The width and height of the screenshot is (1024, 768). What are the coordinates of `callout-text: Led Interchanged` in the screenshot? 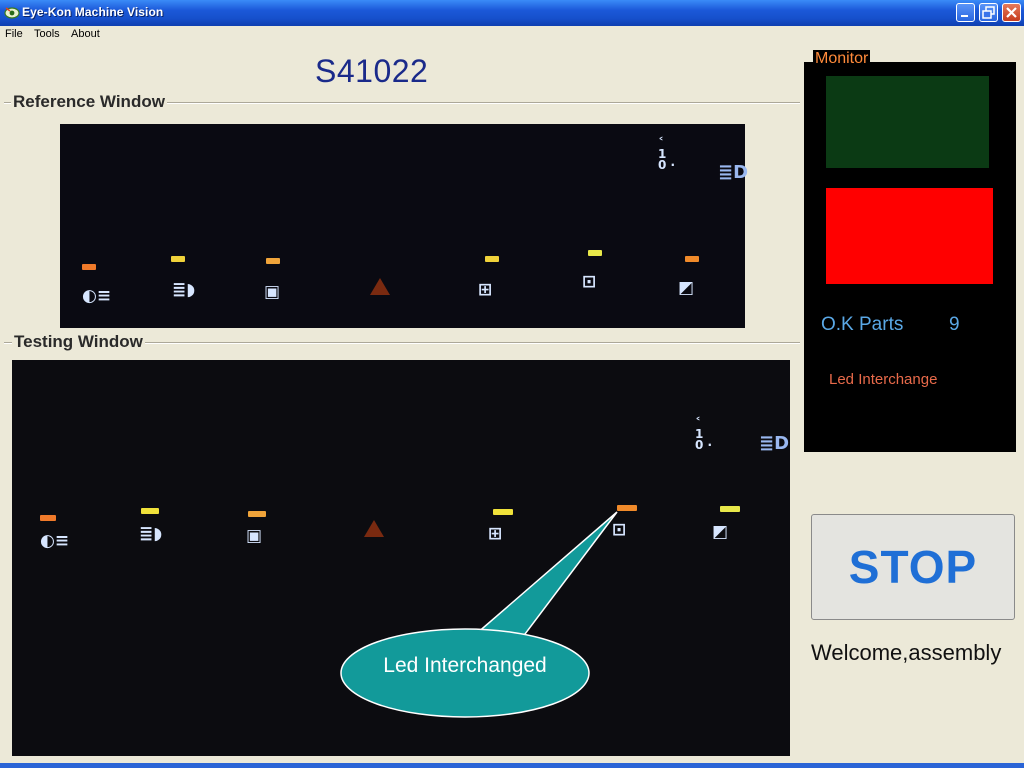 It's located at (465, 665).